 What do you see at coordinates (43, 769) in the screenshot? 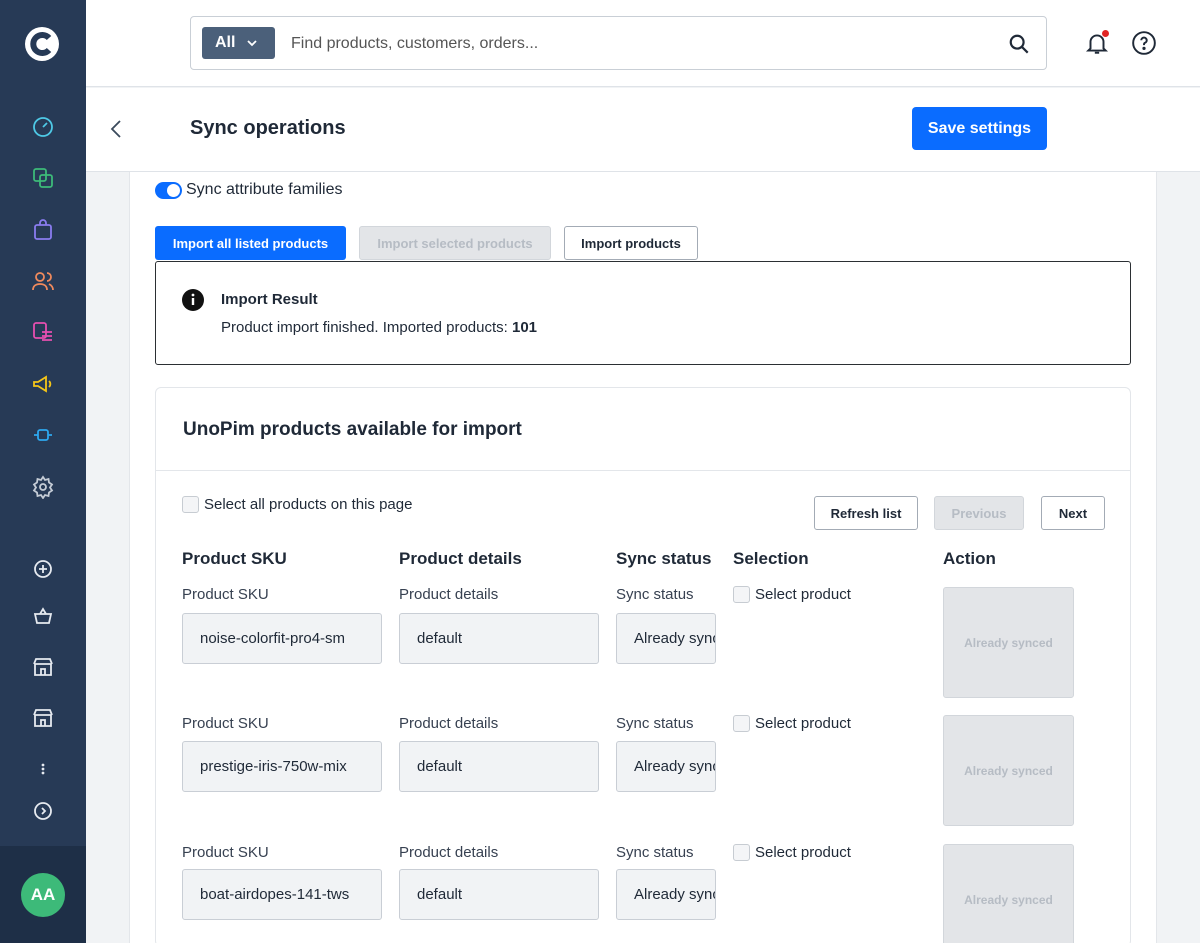
I see `more-icon` at bounding box center [43, 769].